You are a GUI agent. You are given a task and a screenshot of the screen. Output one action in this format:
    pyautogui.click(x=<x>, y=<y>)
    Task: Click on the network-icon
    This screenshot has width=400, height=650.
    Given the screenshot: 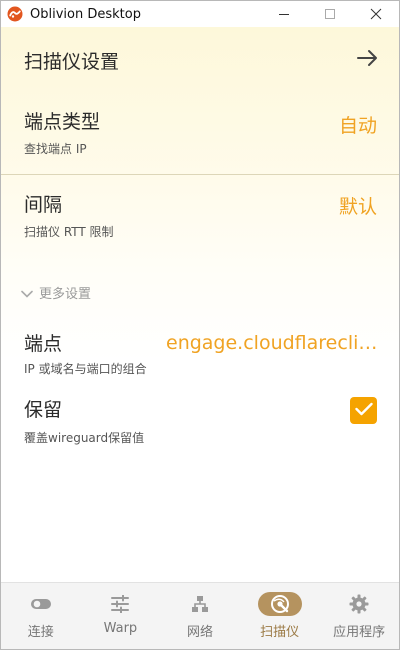 What is the action you would take?
    pyautogui.click(x=200, y=604)
    